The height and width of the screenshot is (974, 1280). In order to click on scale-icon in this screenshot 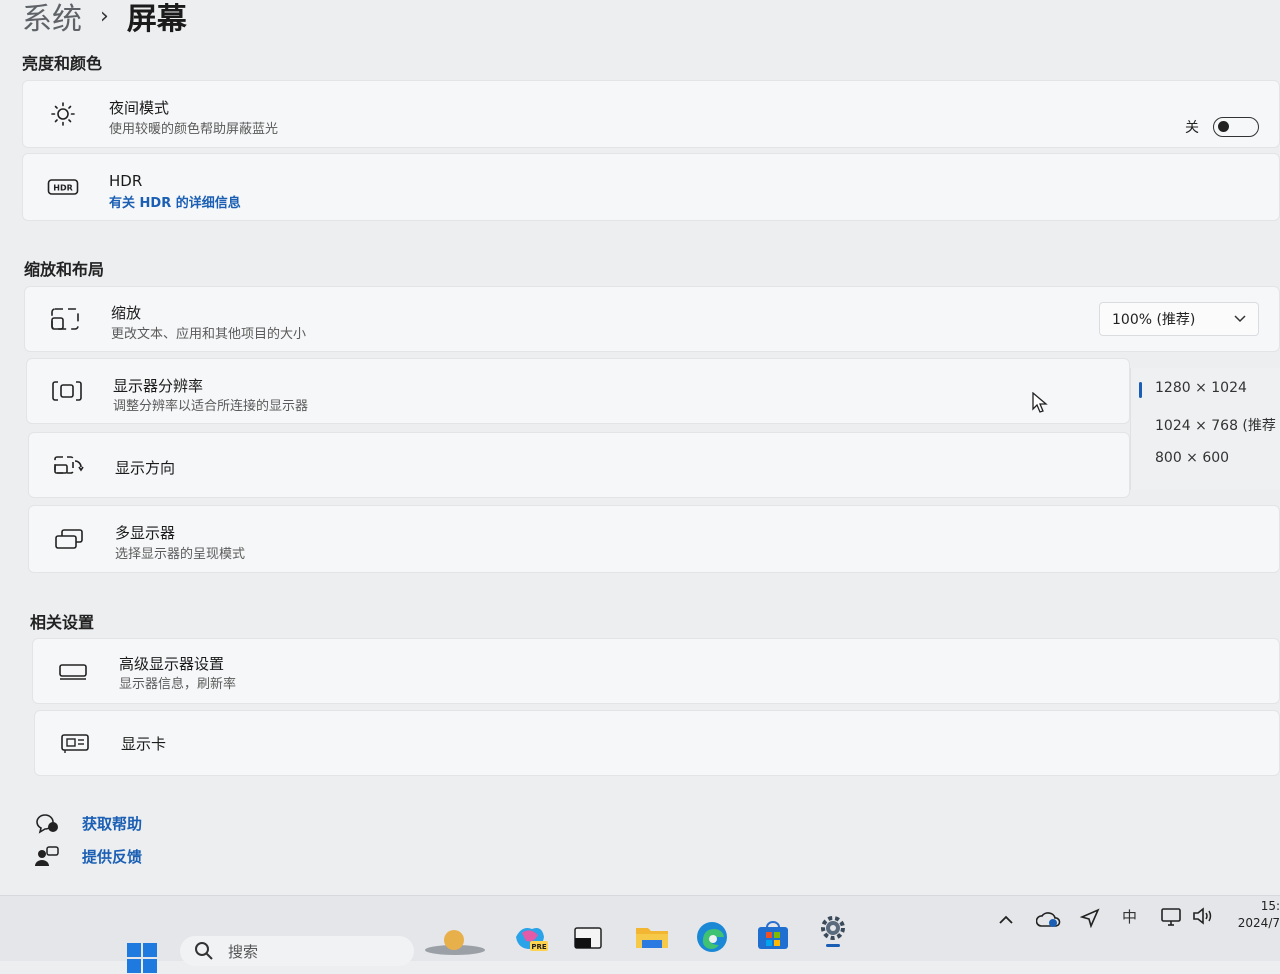, I will do `click(65, 319)`.